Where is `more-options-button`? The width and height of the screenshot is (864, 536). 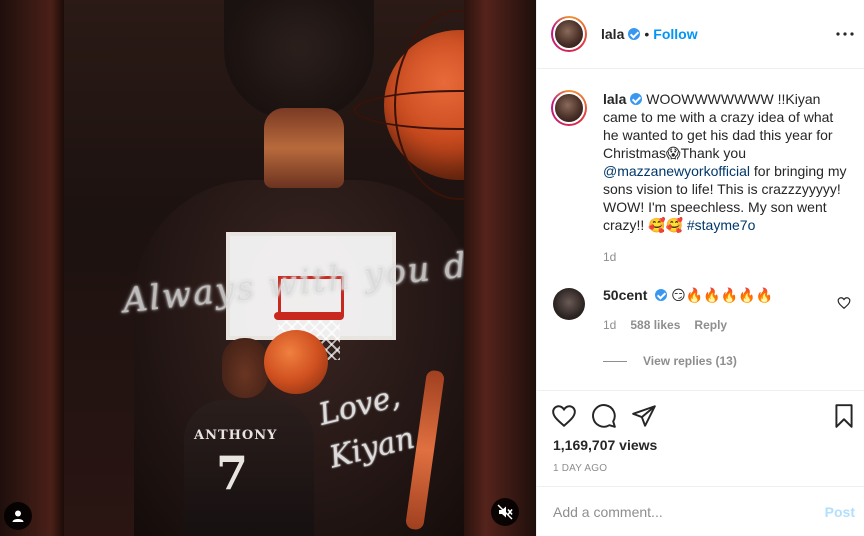 more-options-button is located at coordinates (845, 34).